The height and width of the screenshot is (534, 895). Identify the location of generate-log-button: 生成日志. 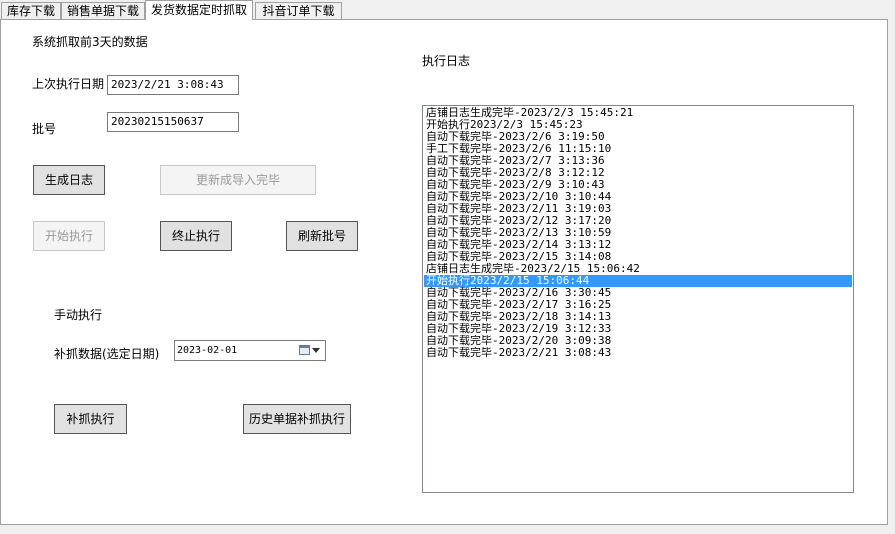
(69, 180).